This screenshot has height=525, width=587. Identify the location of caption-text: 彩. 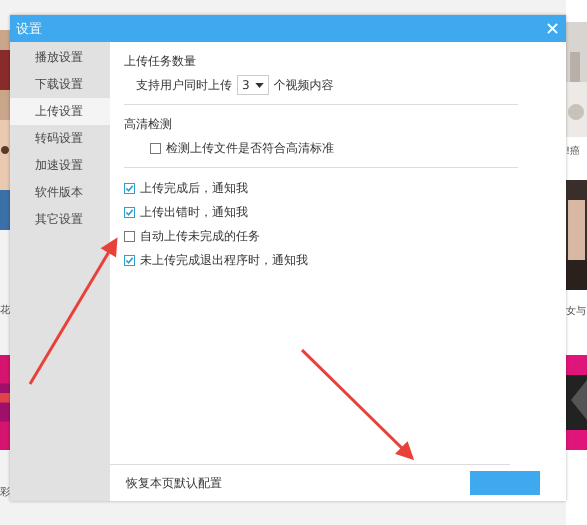
(5, 493).